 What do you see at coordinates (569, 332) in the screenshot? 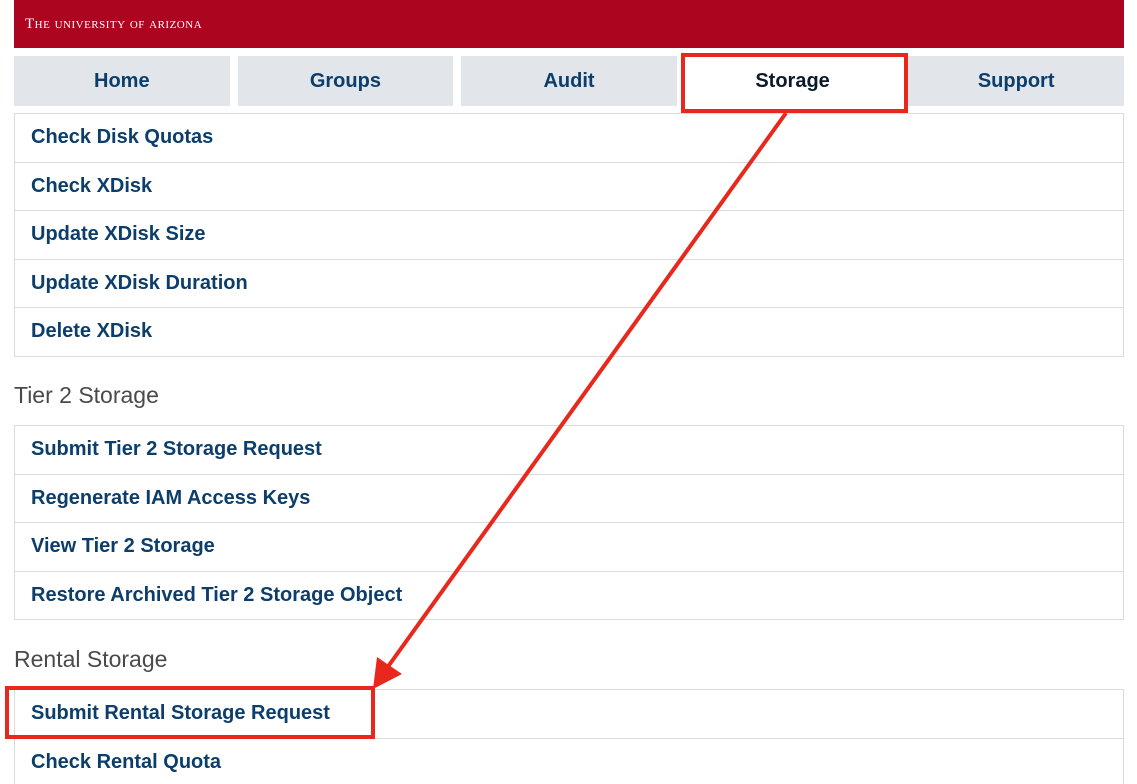
I see `menu-item-delete-xdisk: Delete XDisk` at bounding box center [569, 332].